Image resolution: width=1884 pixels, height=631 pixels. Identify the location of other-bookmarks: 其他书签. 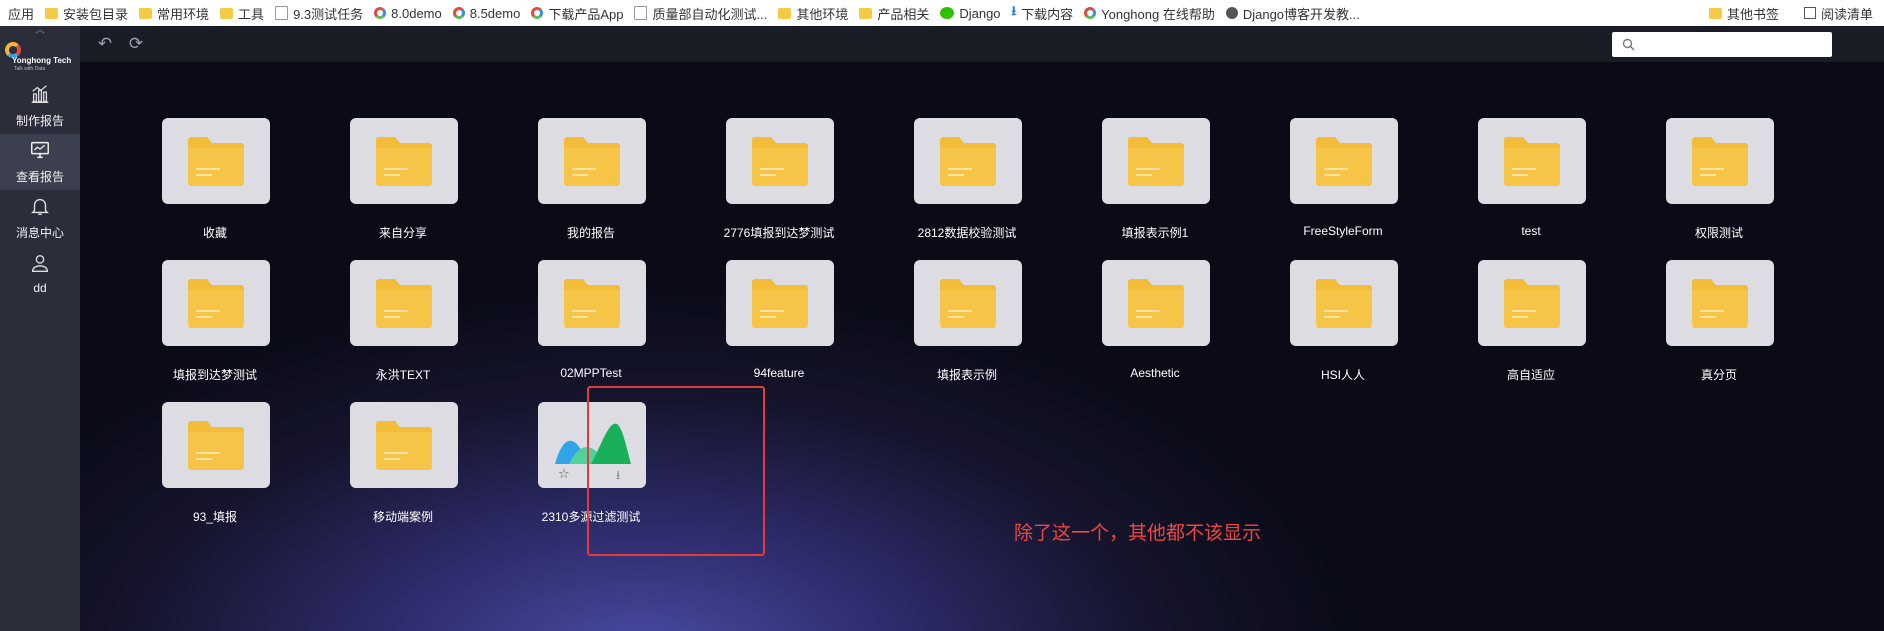
(1745, 13).